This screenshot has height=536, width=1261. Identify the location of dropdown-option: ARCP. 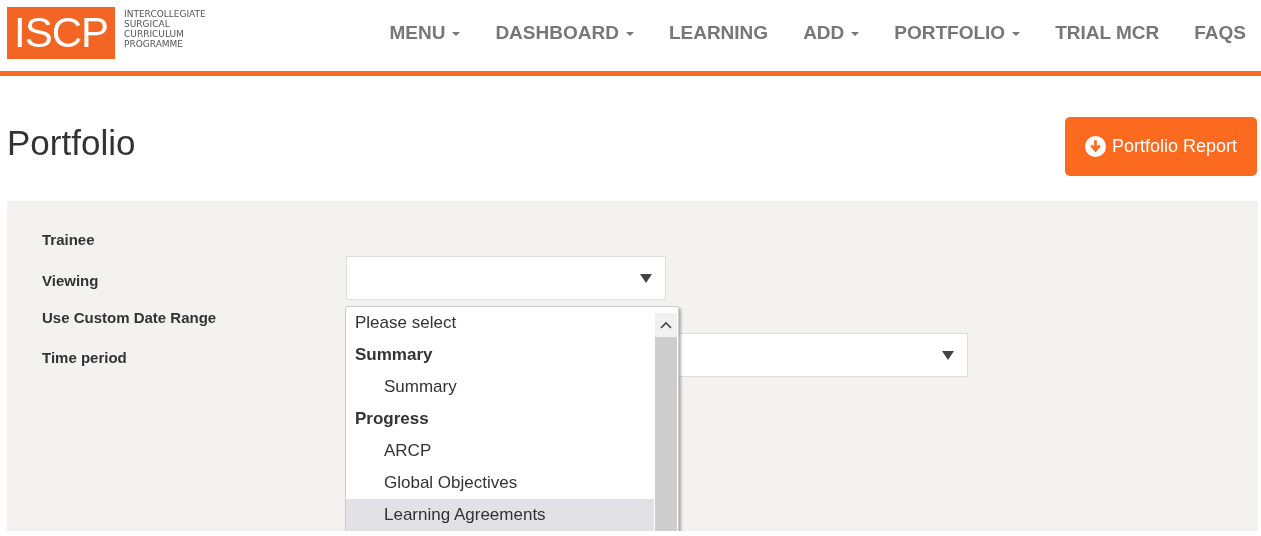
(500, 451).